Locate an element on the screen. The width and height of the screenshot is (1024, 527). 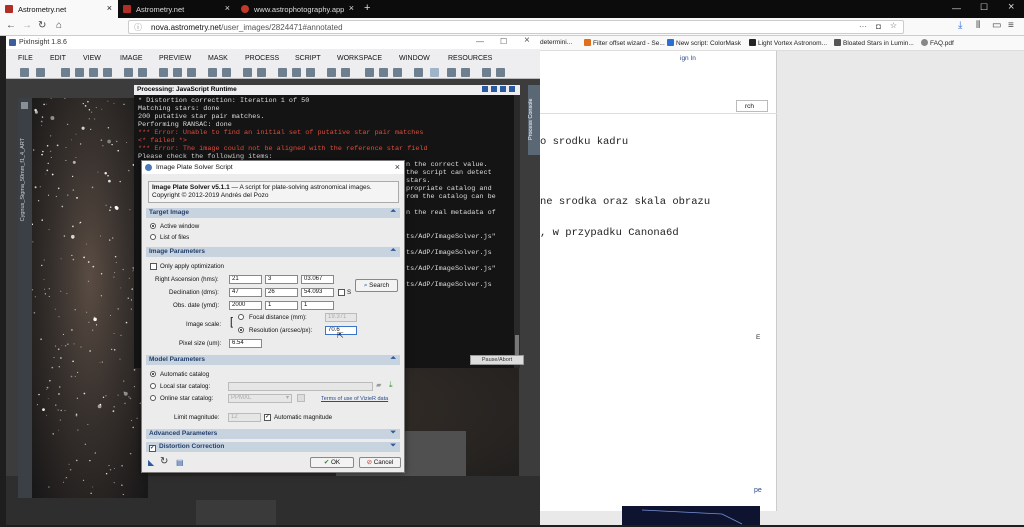
library-icon: ⫴ is located at coordinates (978, 25).